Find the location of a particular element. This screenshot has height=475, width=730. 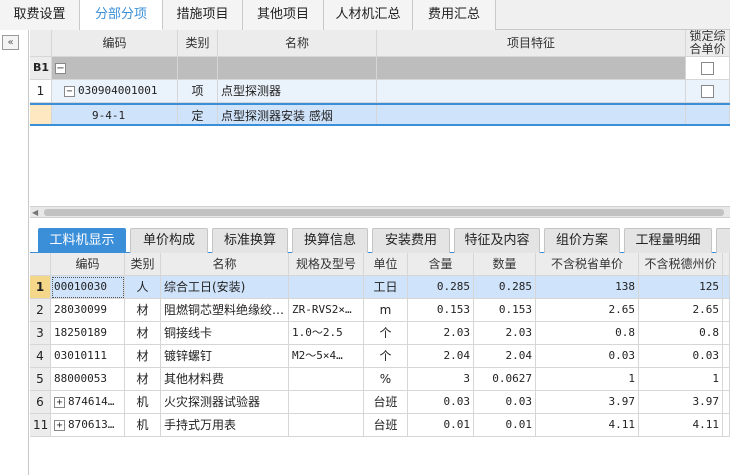

tab-unit-price-composition: 单价构成 is located at coordinates (169, 240).